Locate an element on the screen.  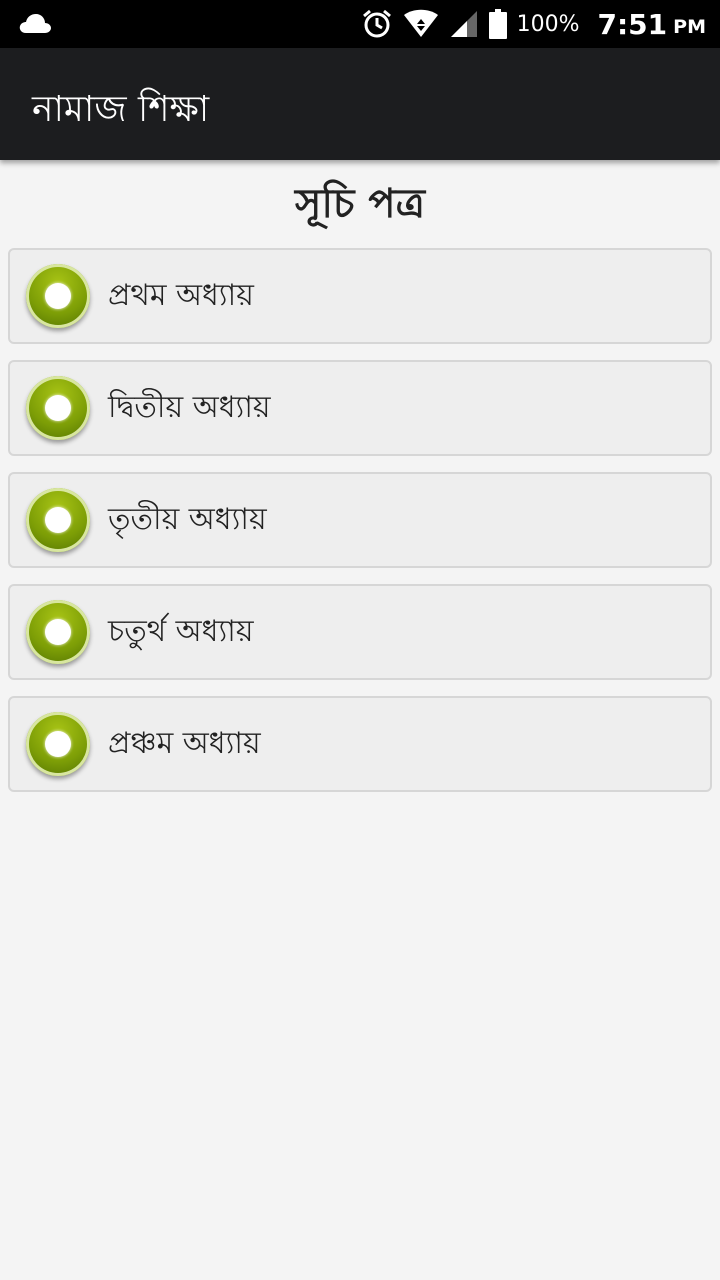
chapter-item-1: প্রথম অধ্যায় is located at coordinates (360, 296).